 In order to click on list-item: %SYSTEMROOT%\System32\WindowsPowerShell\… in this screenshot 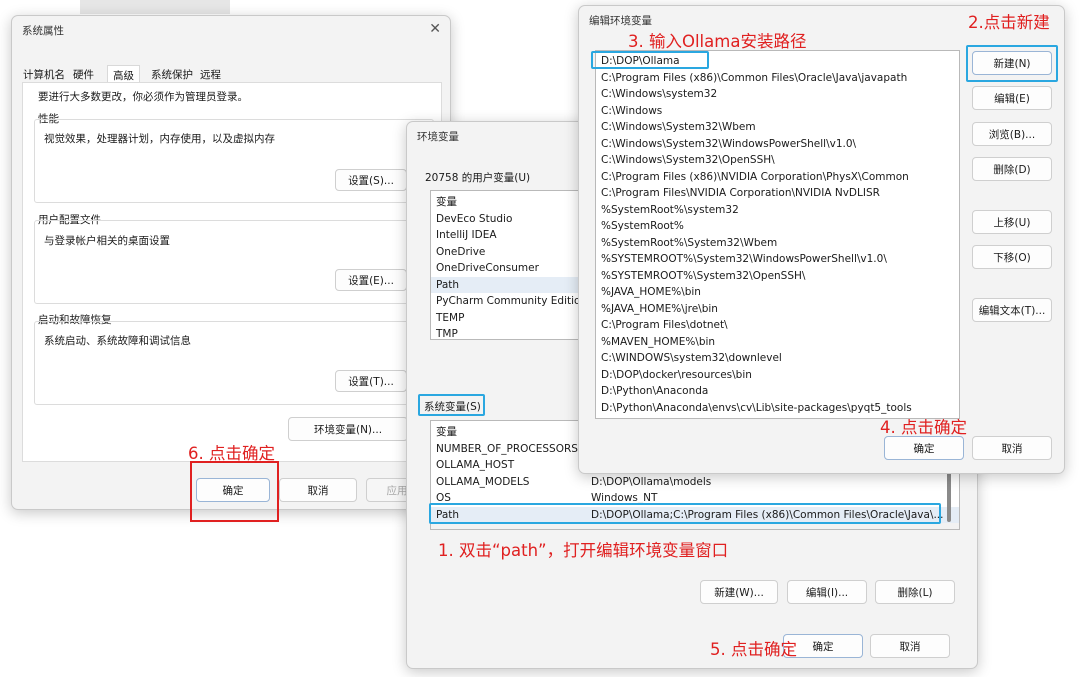, I will do `click(777, 259)`.